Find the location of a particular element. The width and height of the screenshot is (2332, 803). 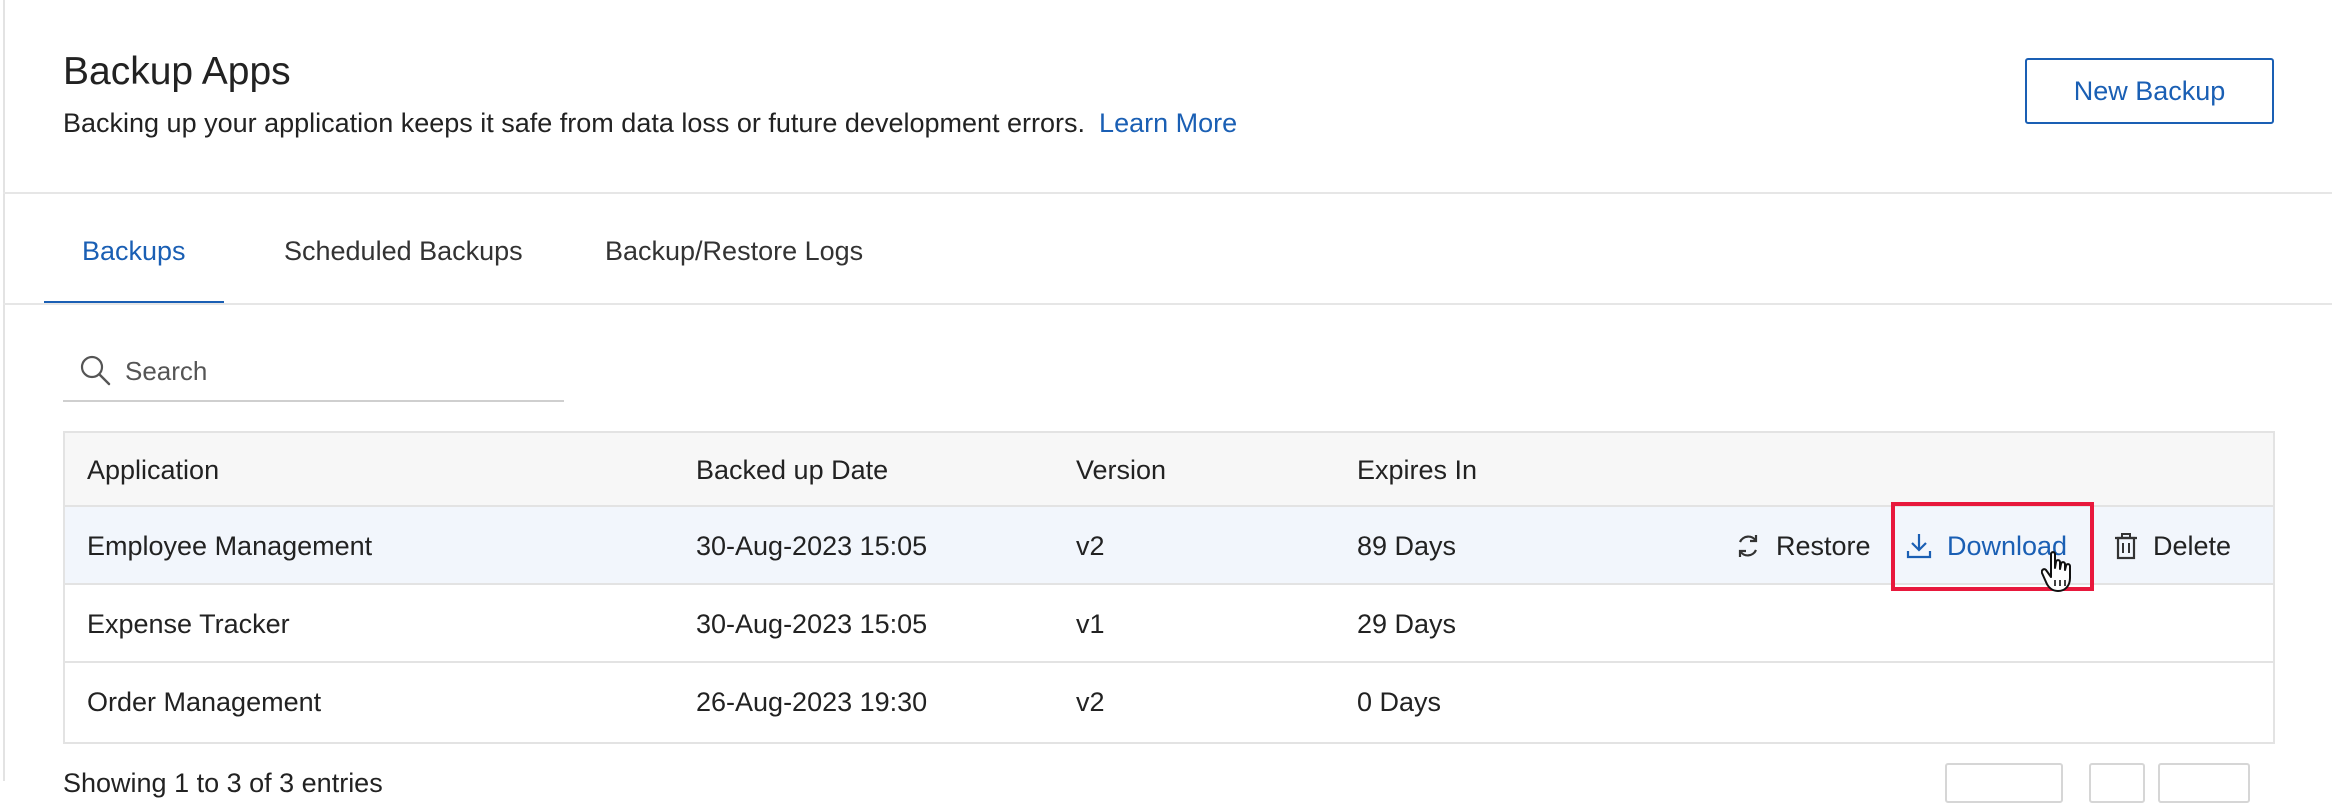

delete-button: Delete is located at coordinates (2172, 546).